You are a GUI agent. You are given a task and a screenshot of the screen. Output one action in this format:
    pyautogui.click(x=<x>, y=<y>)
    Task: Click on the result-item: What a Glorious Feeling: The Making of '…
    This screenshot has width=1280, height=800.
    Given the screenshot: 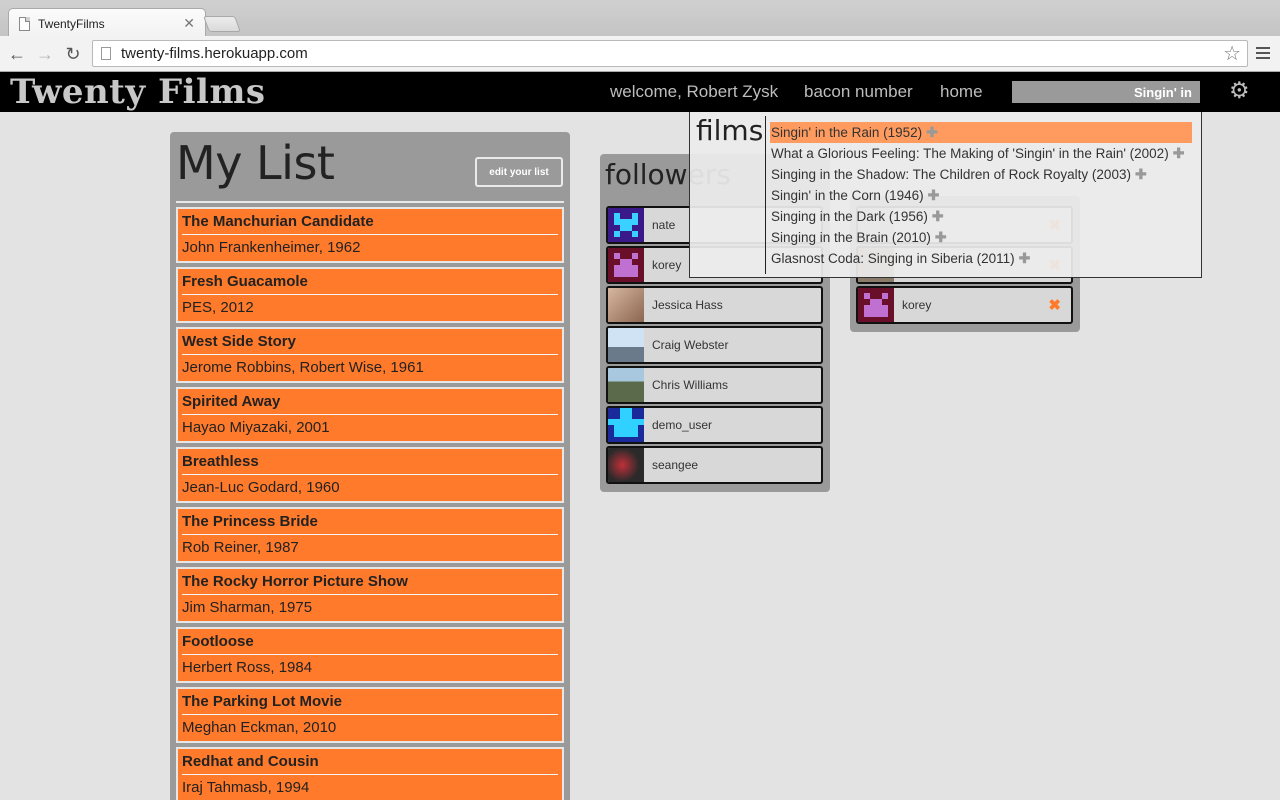 What is the action you would take?
    pyautogui.click(x=981, y=153)
    